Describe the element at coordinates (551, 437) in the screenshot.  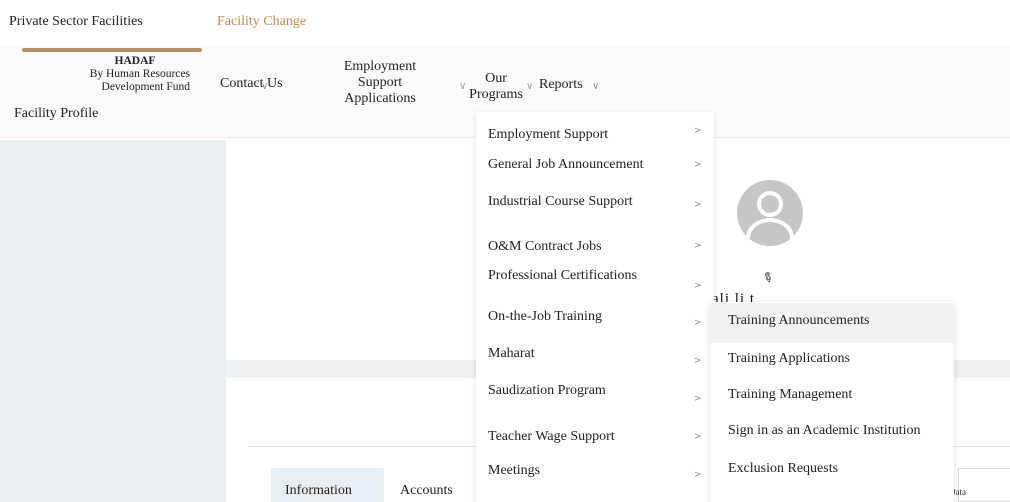
I see `menu-item-teacher-wage-support: Teacher Wage Support` at that location.